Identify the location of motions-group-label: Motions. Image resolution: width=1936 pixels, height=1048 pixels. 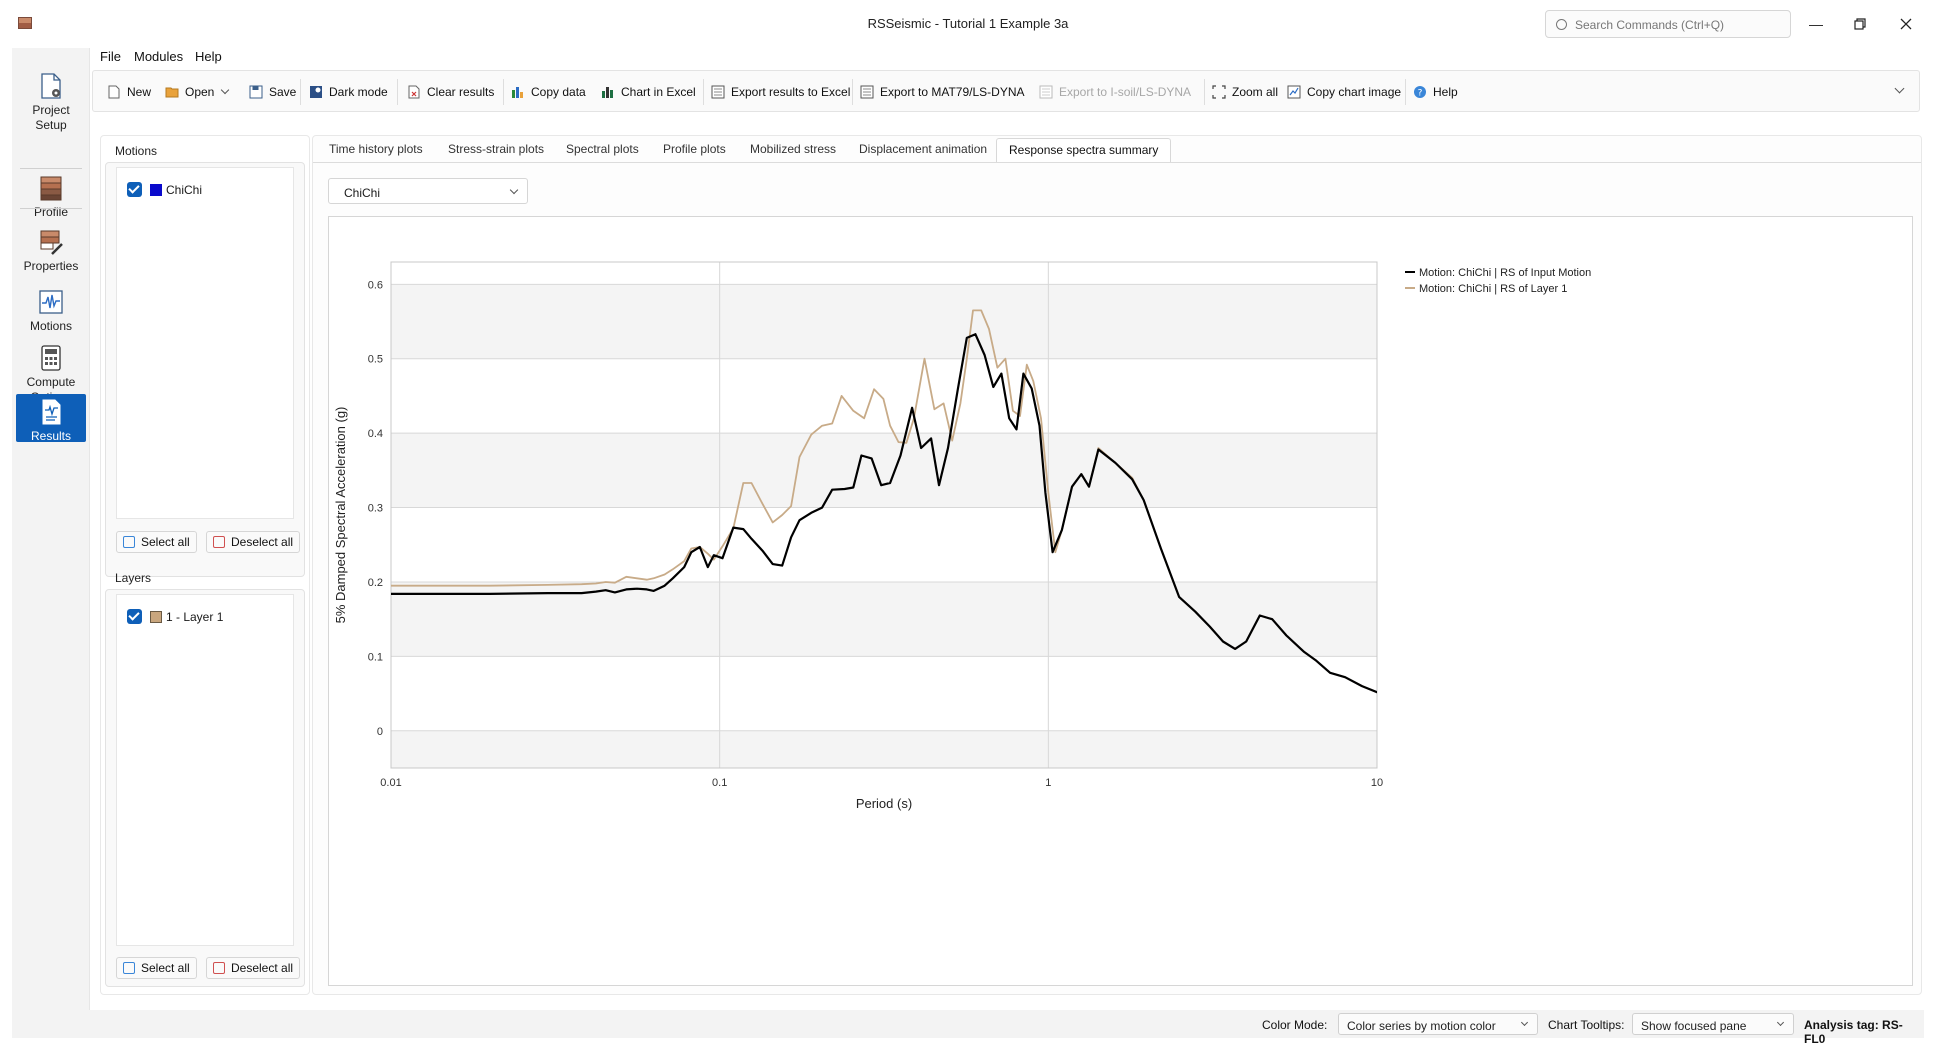
(136, 151).